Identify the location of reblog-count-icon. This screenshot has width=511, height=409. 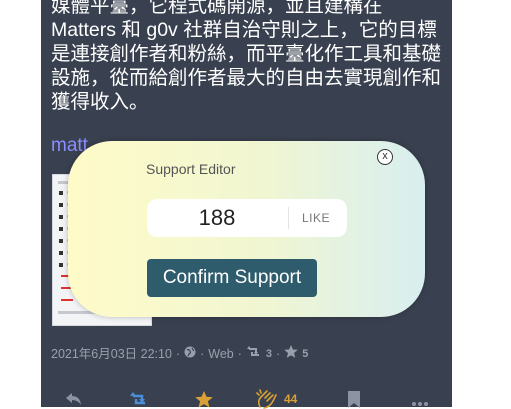
(254, 353).